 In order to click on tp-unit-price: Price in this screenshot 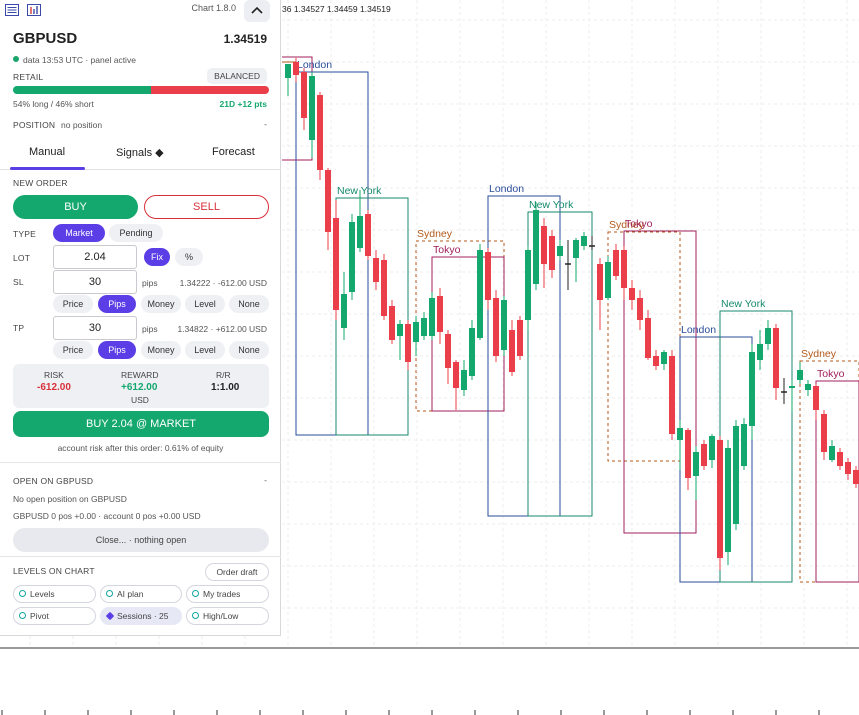, I will do `click(73, 350)`.